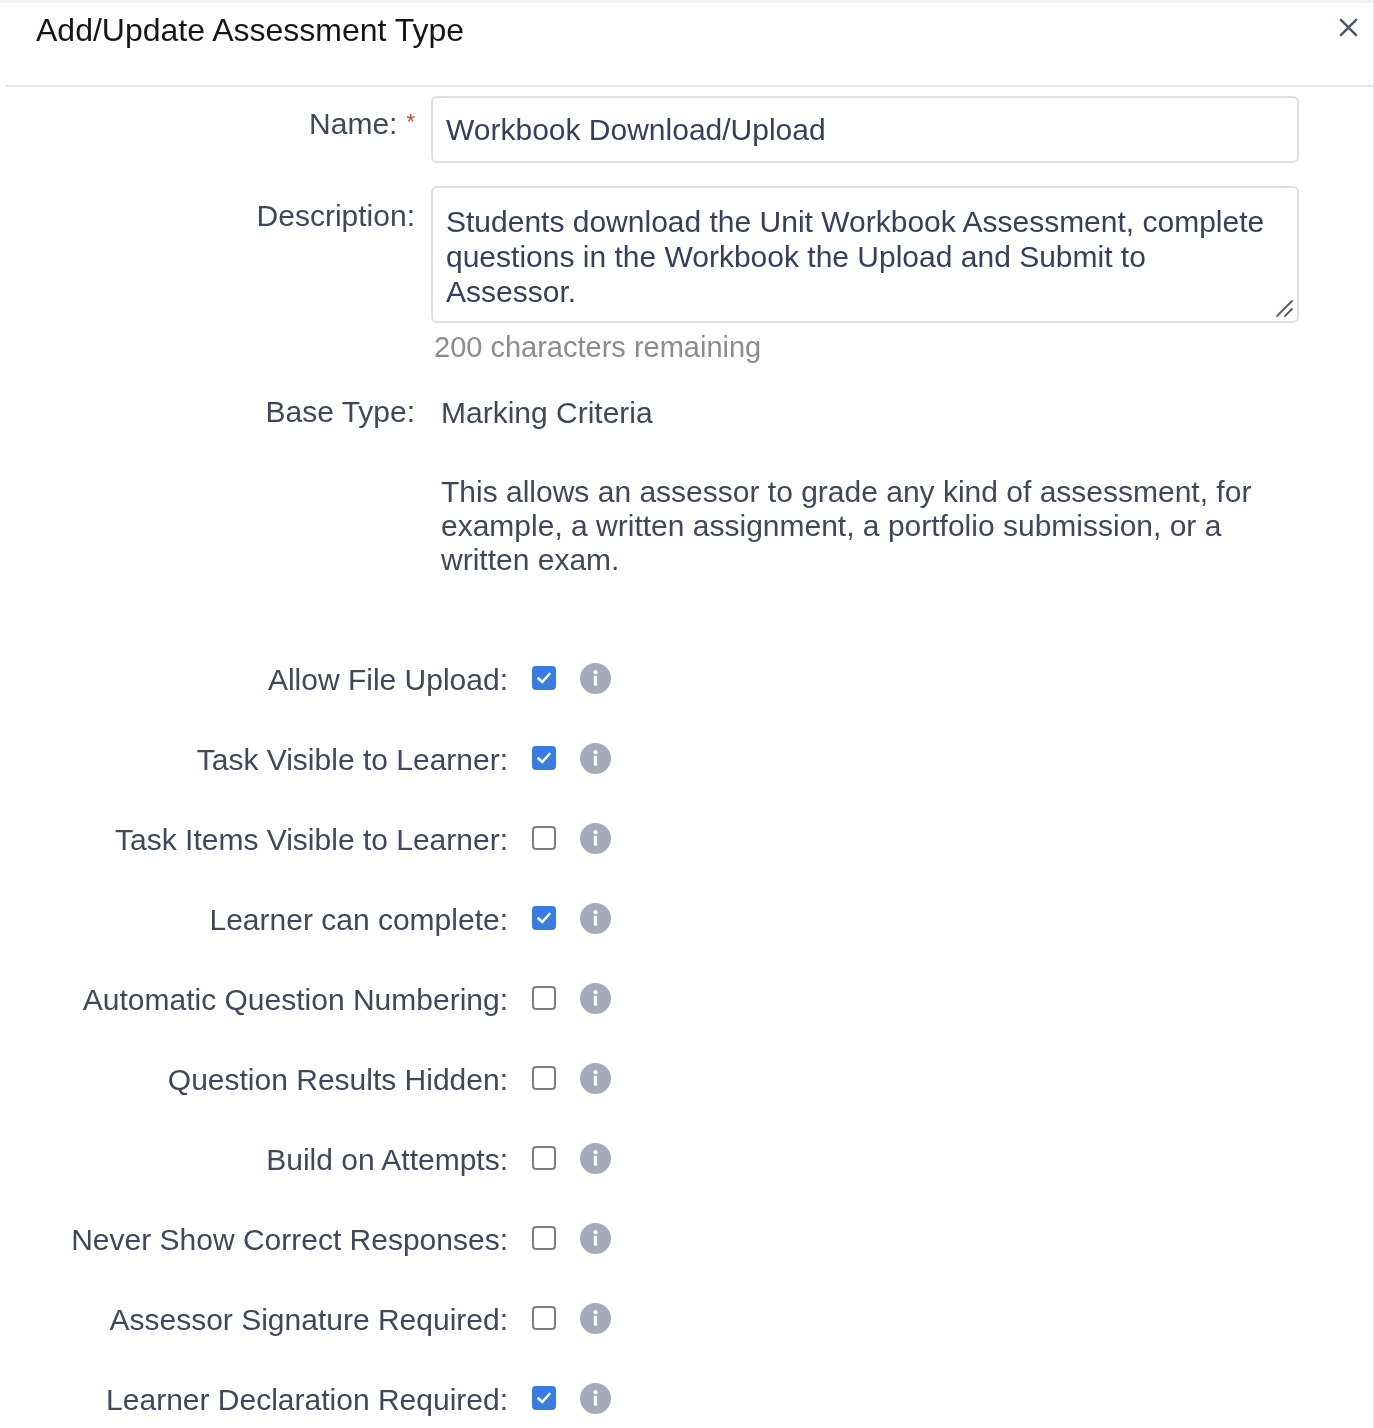  Describe the element at coordinates (387, 680) in the screenshot. I see `option-label: Allow File Upload:` at that location.